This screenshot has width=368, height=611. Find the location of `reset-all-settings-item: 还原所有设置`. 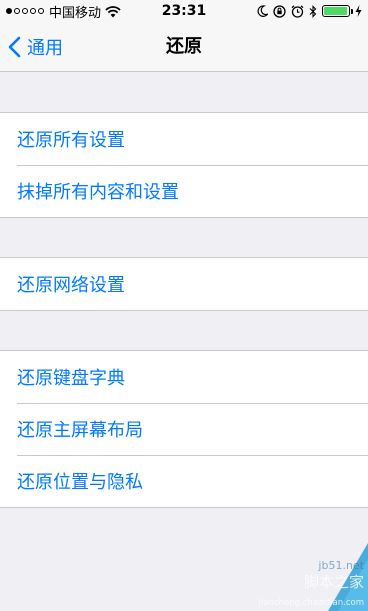

reset-all-settings-item: 还原所有设置 is located at coordinates (184, 139).